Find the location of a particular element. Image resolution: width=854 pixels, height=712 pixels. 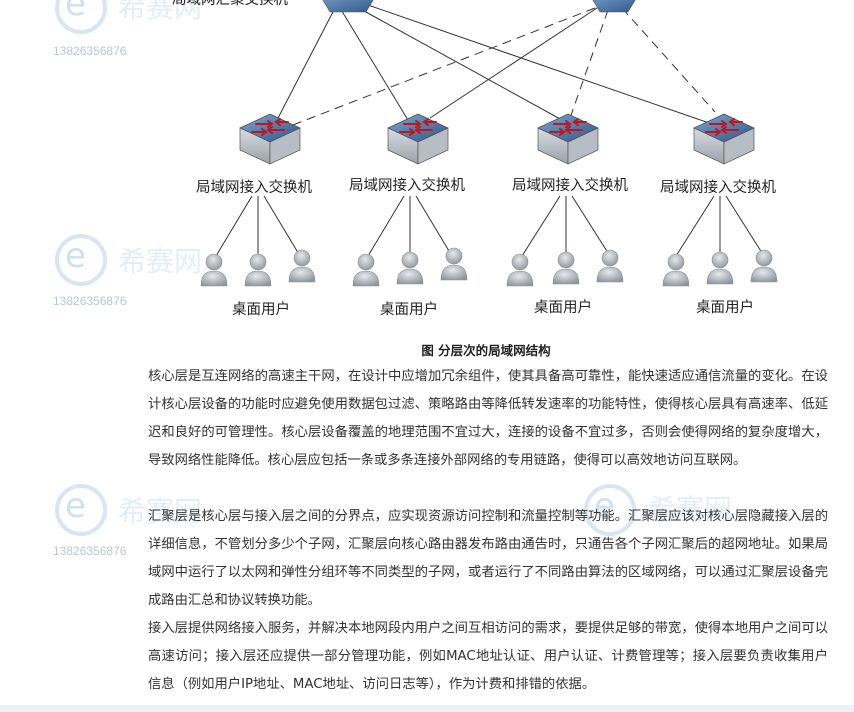

bottom-scroll-strip is located at coordinates (427, 708).